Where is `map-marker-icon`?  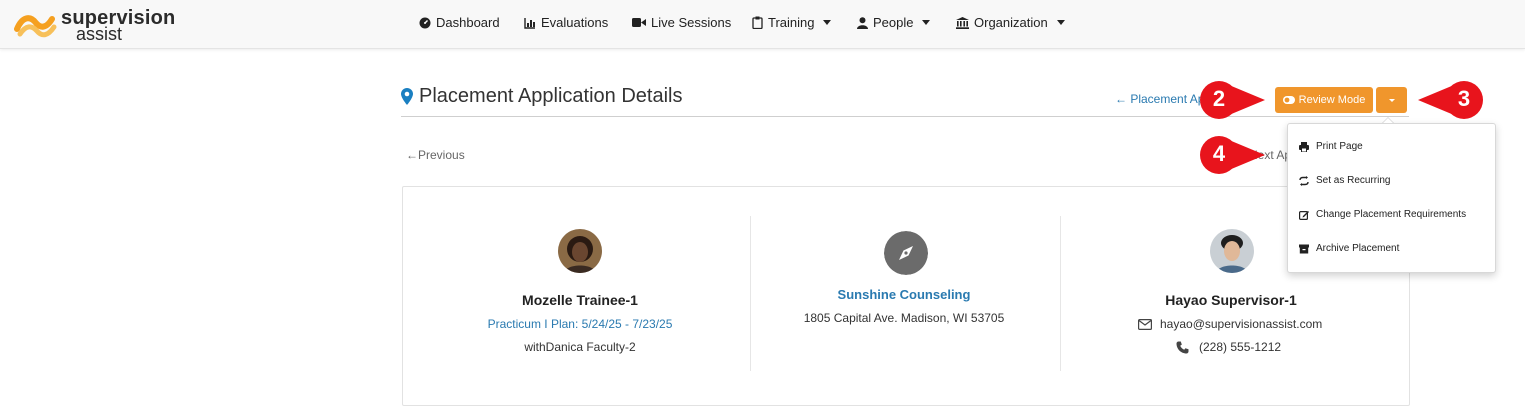 map-marker-icon is located at coordinates (407, 96).